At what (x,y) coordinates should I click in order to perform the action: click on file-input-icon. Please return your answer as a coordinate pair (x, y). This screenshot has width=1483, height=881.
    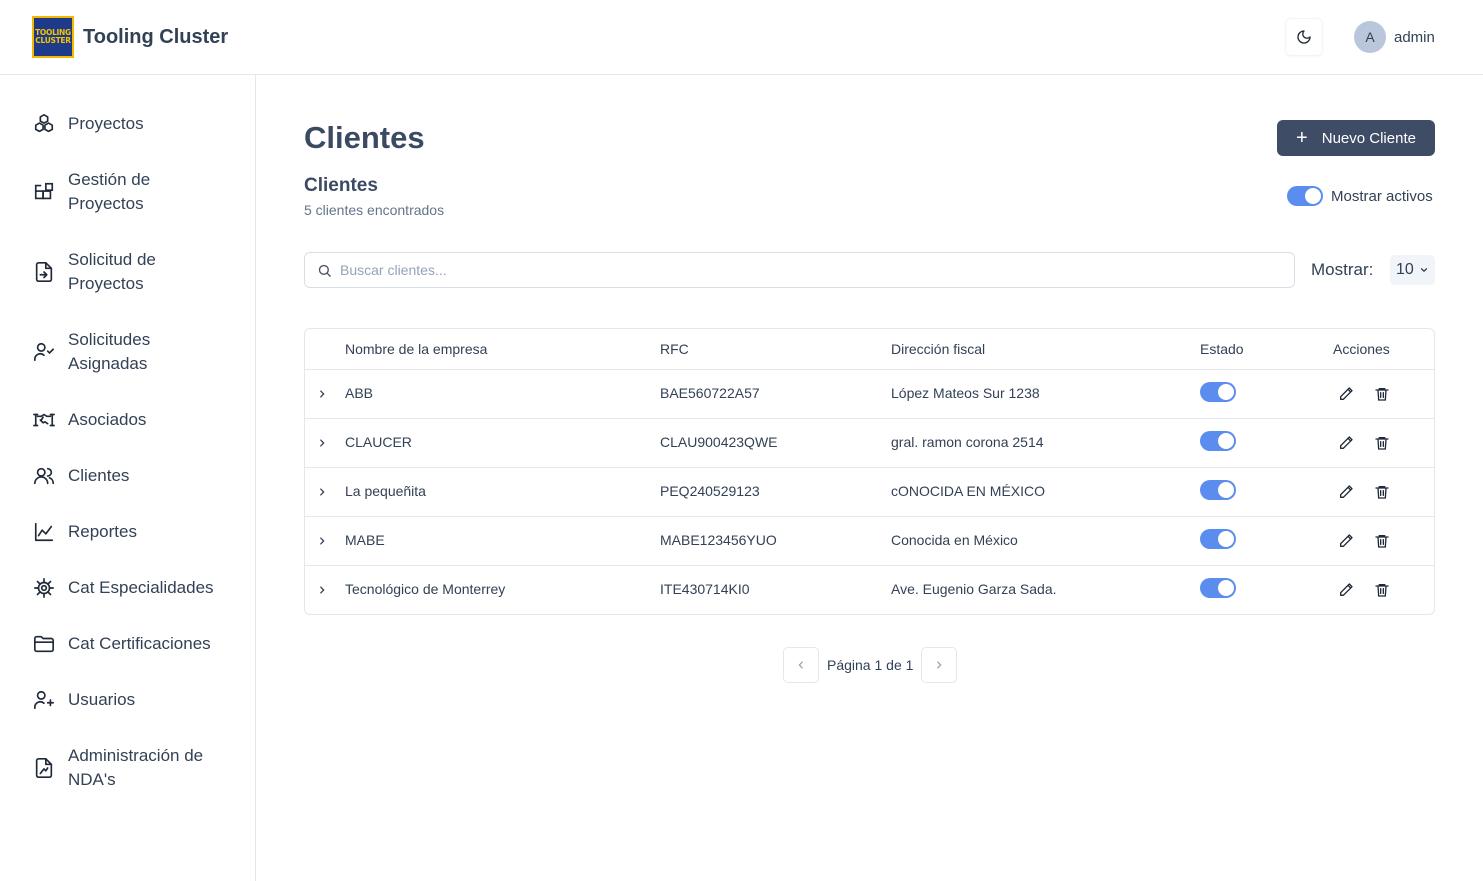
    Looking at the image, I should click on (44, 272).